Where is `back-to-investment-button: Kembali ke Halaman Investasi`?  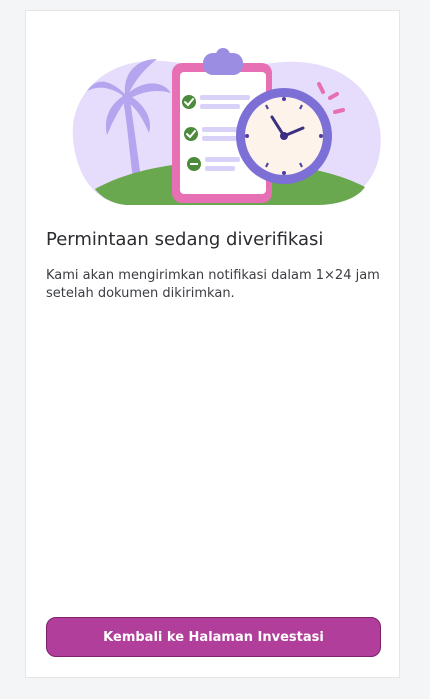
back-to-investment-button: Kembali ke Halaman Investasi is located at coordinates (213, 637).